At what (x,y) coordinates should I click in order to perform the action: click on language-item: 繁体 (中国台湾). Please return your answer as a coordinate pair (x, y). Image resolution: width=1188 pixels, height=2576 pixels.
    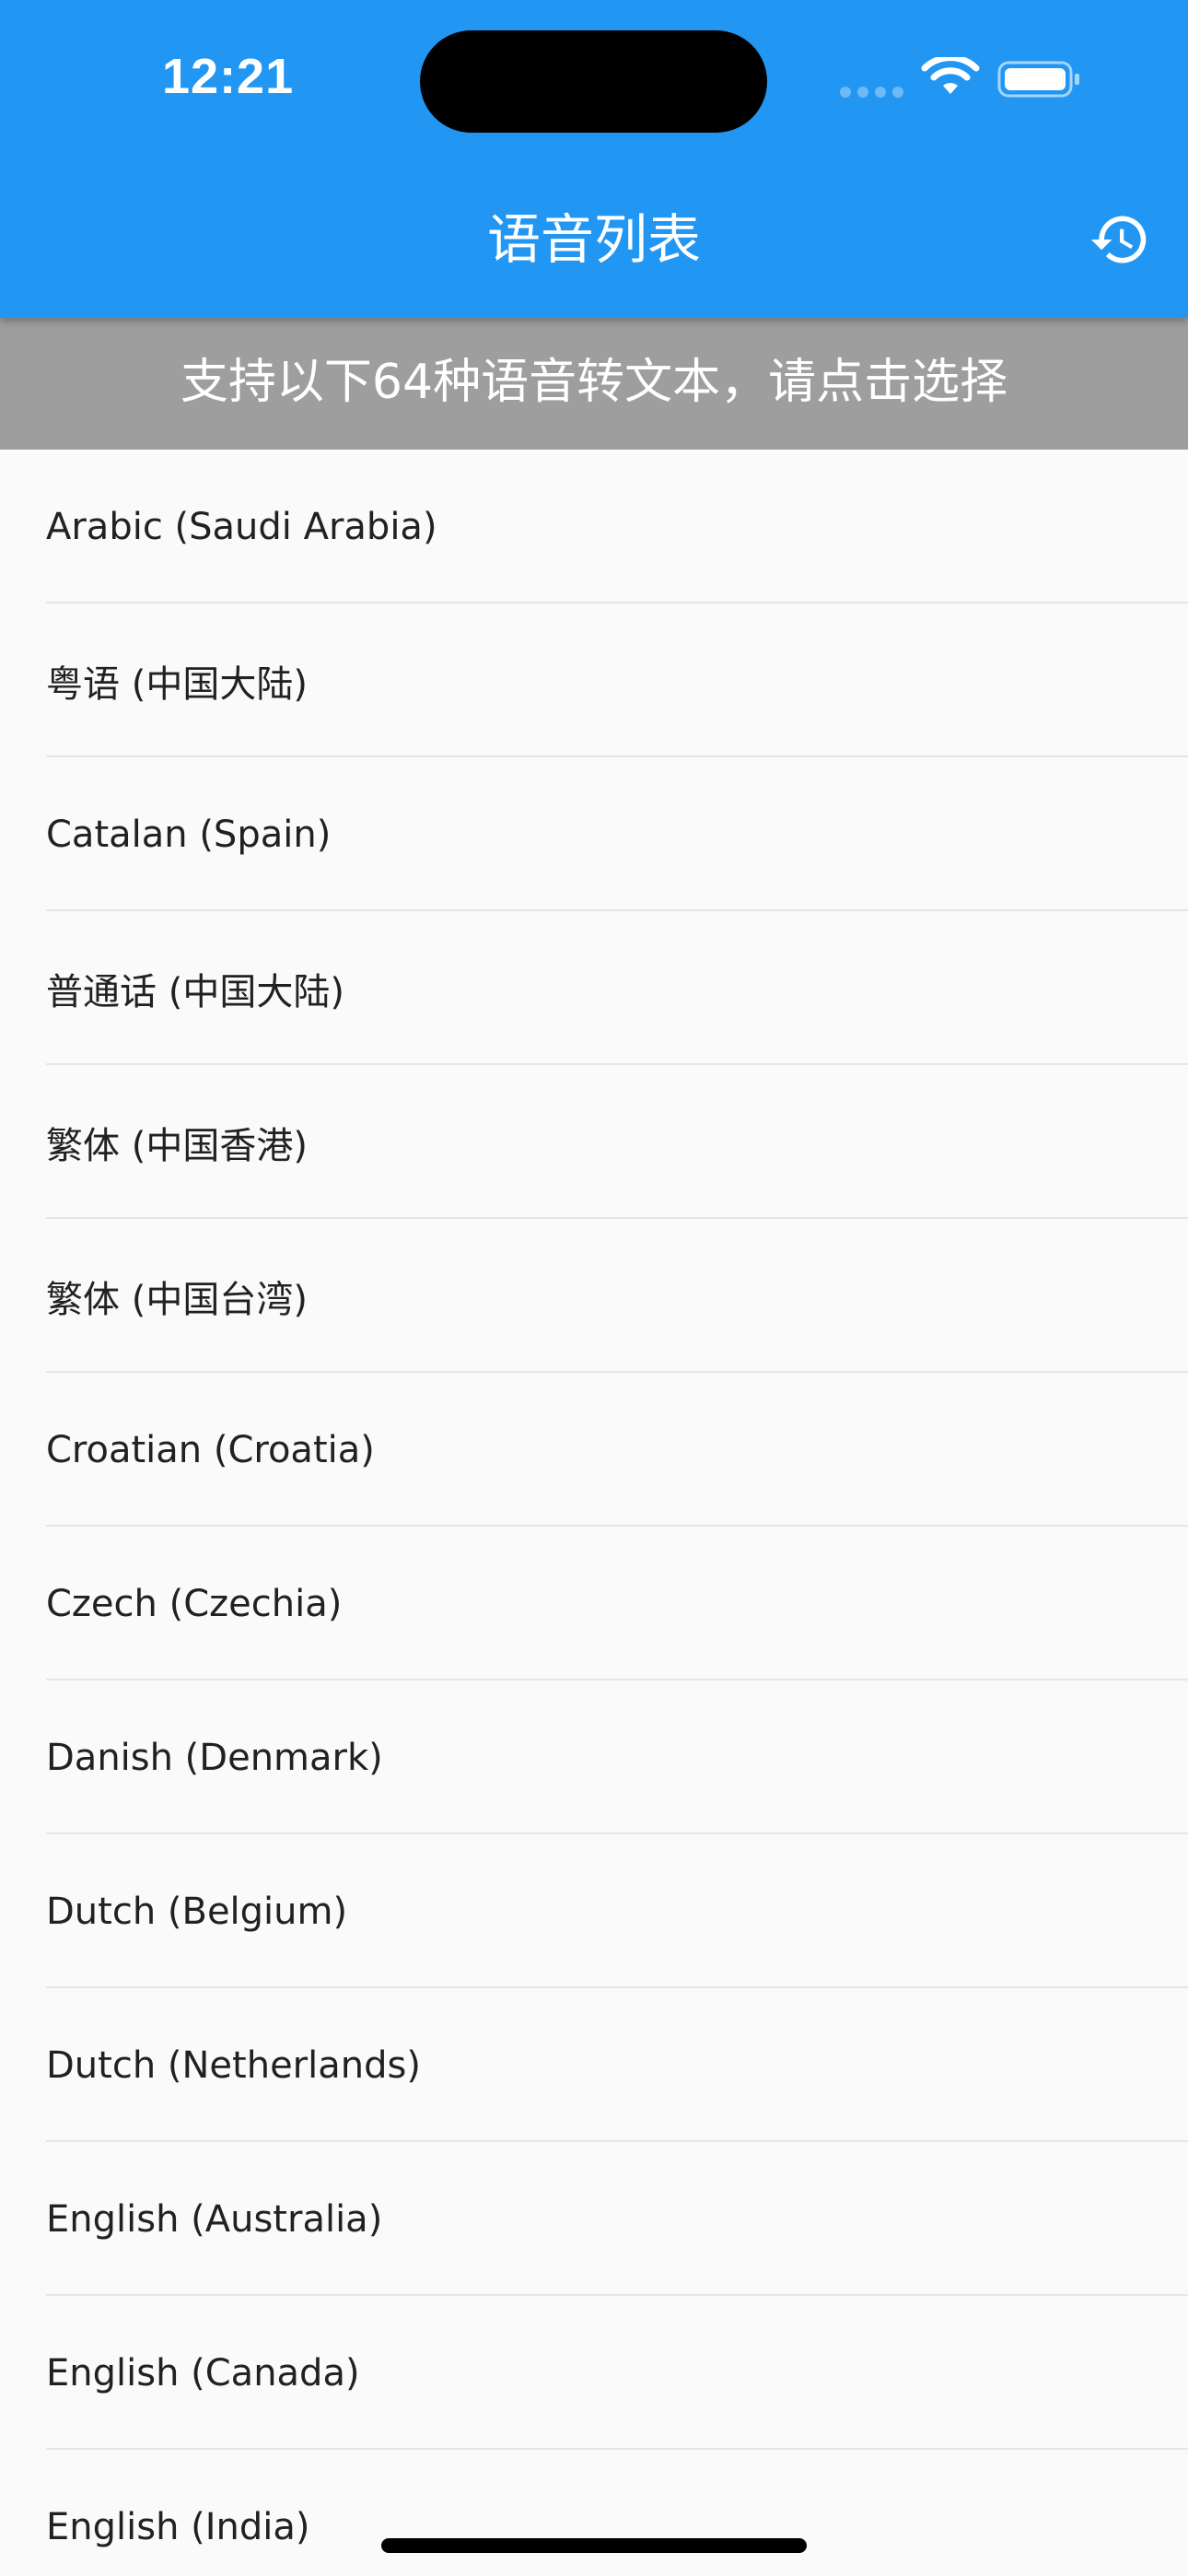
    Looking at the image, I should click on (594, 1296).